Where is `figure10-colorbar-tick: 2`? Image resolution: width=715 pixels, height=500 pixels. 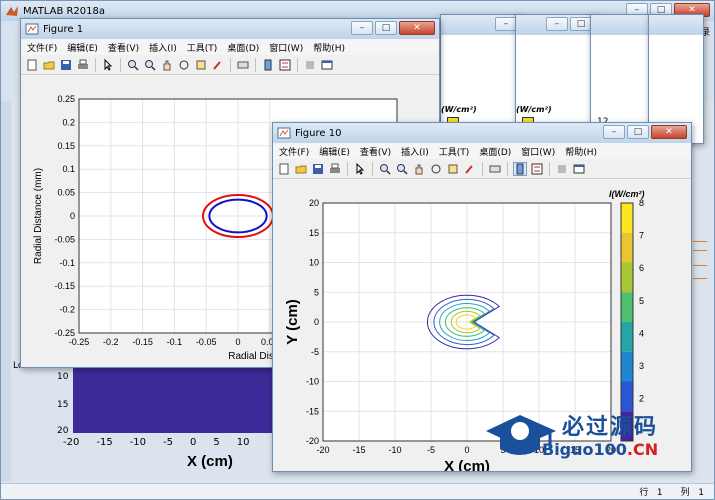 figure10-colorbar-tick: 2 is located at coordinates (641, 399).